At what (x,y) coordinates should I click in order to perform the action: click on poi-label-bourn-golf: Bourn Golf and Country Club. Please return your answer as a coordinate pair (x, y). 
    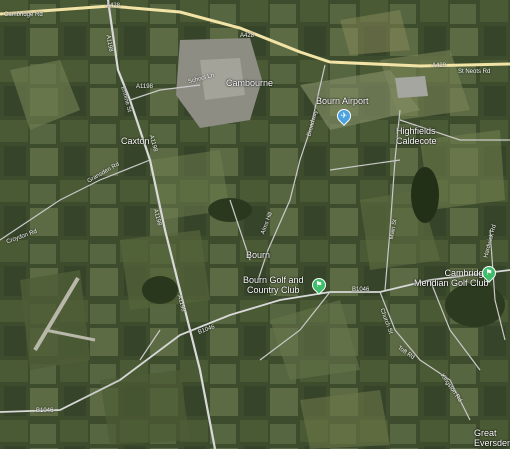
    Looking at the image, I should click on (273, 285).